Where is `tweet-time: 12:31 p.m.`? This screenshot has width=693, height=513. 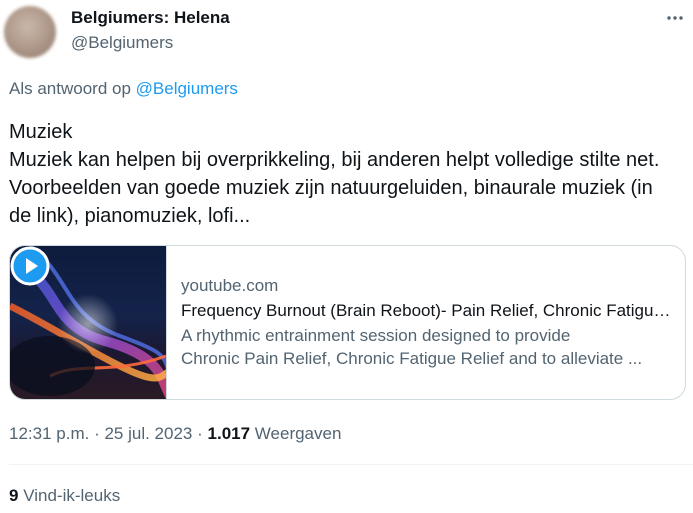
tweet-time: 12:31 p.m. is located at coordinates (49, 433).